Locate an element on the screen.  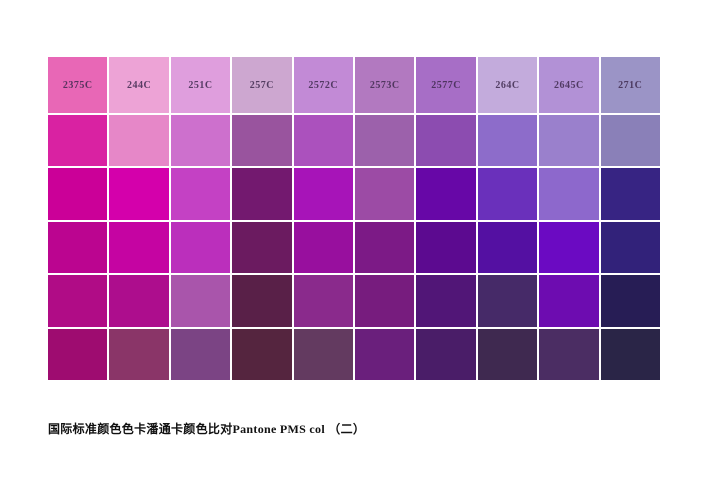
column-header-swatch-264C: 264C is located at coordinates (507, 85).